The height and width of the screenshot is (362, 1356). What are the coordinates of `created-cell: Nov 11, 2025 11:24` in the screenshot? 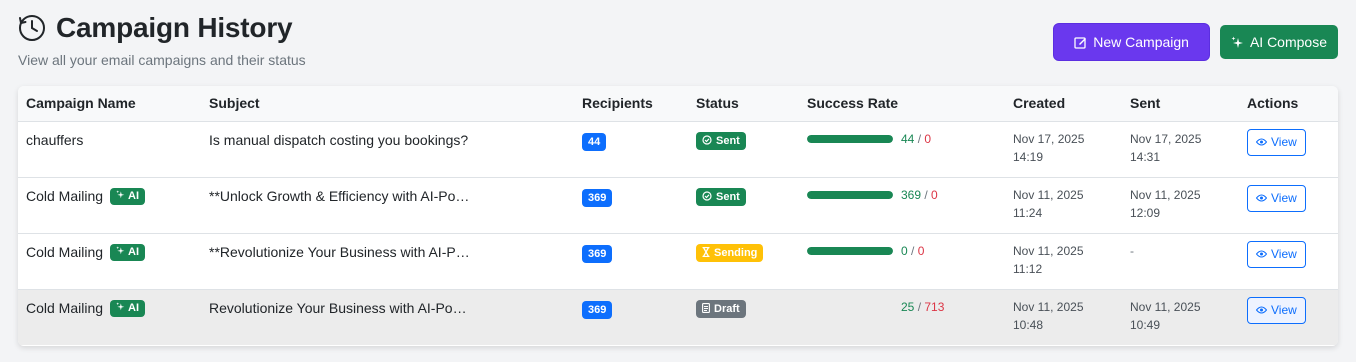 It's located at (1063, 205).